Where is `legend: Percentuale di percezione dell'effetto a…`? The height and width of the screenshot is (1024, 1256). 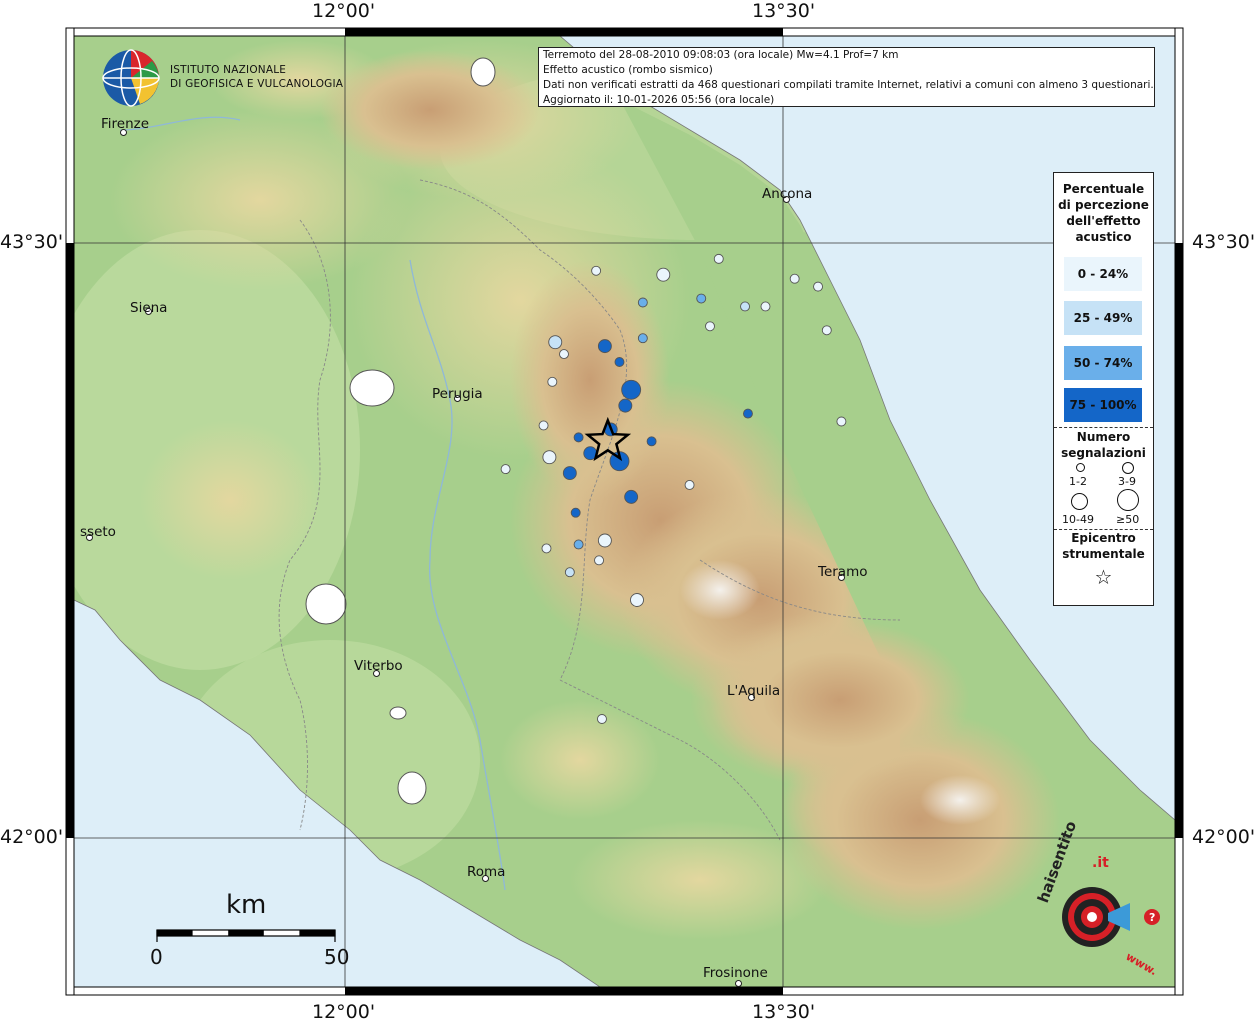
legend: Percentuale di percezione dell'effetto a… is located at coordinates (1103, 389).